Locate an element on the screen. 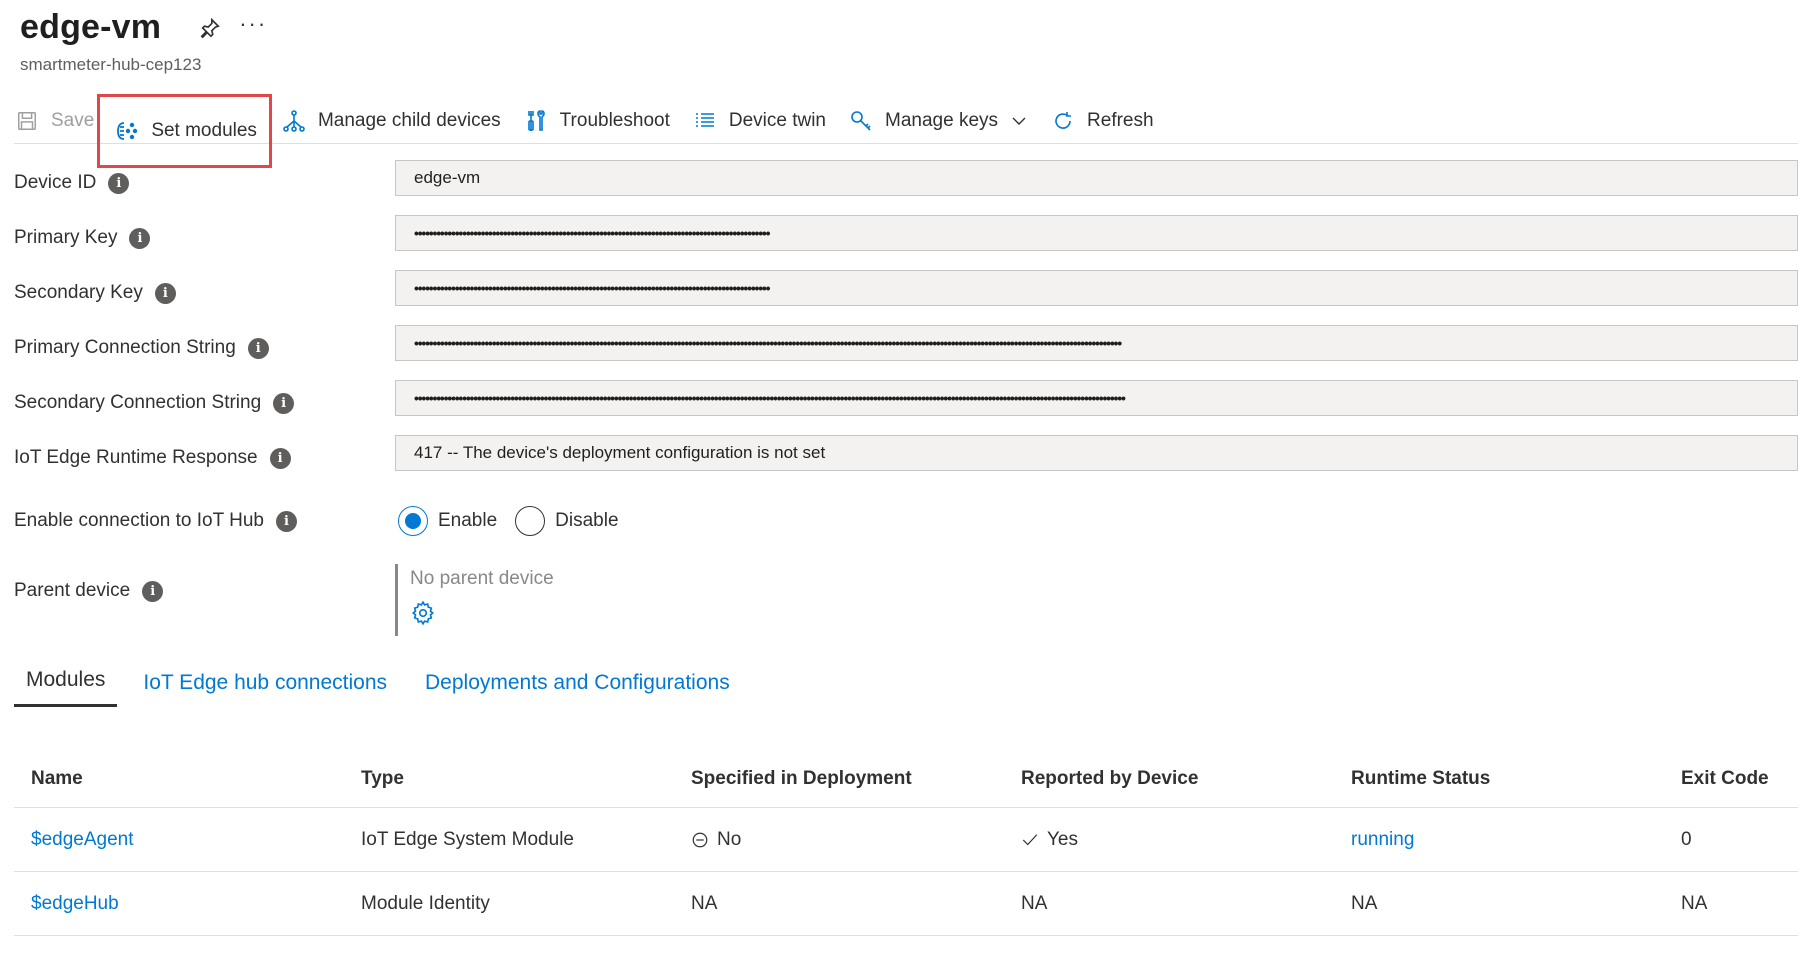 The width and height of the screenshot is (1798, 958). enable-connection-radio-group: Enable Disable is located at coordinates (517, 521).